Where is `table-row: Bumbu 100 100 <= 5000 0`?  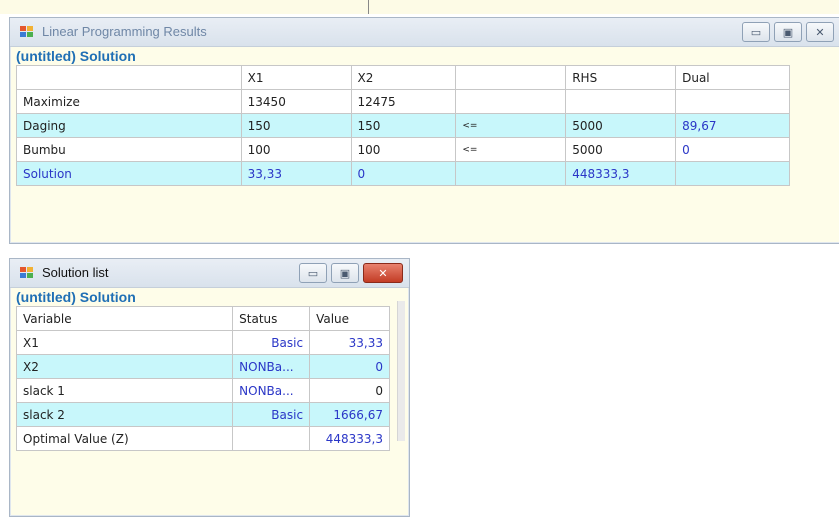 table-row: Bumbu 100 100 <= 5000 0 is located at coordinates (403, 149).